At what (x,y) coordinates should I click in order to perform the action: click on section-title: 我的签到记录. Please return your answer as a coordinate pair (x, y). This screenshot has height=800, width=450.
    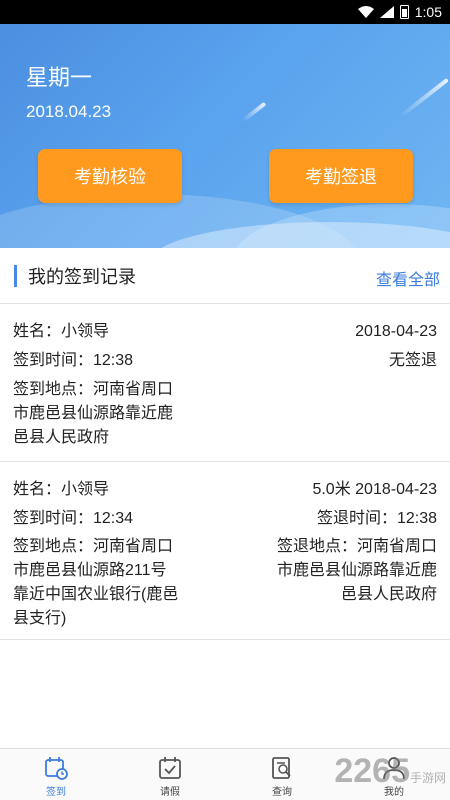
    Looking at the image, I should click on (82, 277).